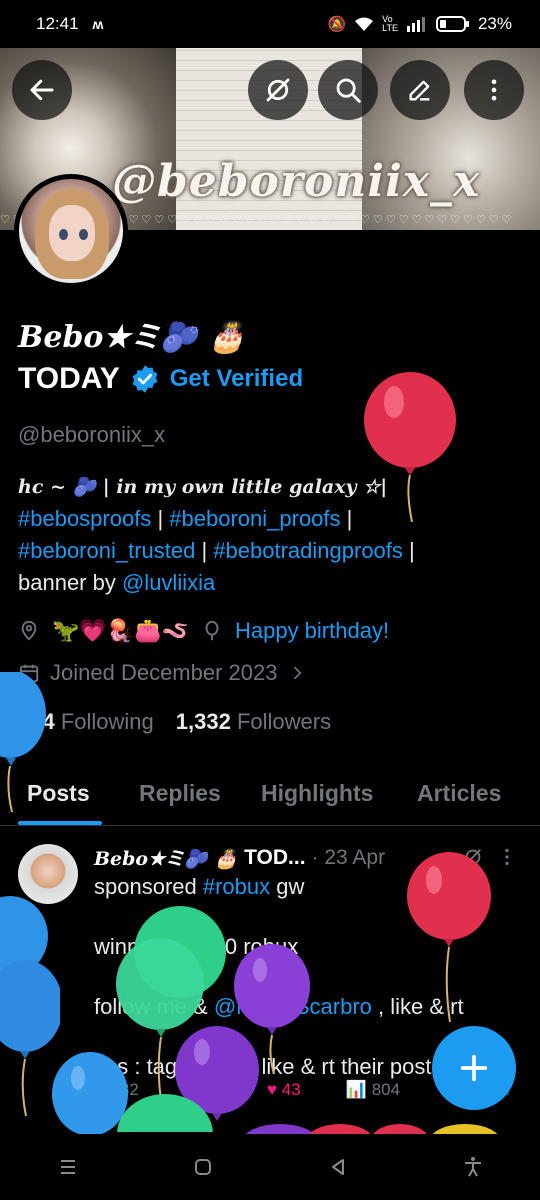 Image resolution: width=540 pixels, height=1200 pixels. What do you see at coordinates (452, 24) in the screenshot?
I see `battery-icon` at bounding box center [452, 24].